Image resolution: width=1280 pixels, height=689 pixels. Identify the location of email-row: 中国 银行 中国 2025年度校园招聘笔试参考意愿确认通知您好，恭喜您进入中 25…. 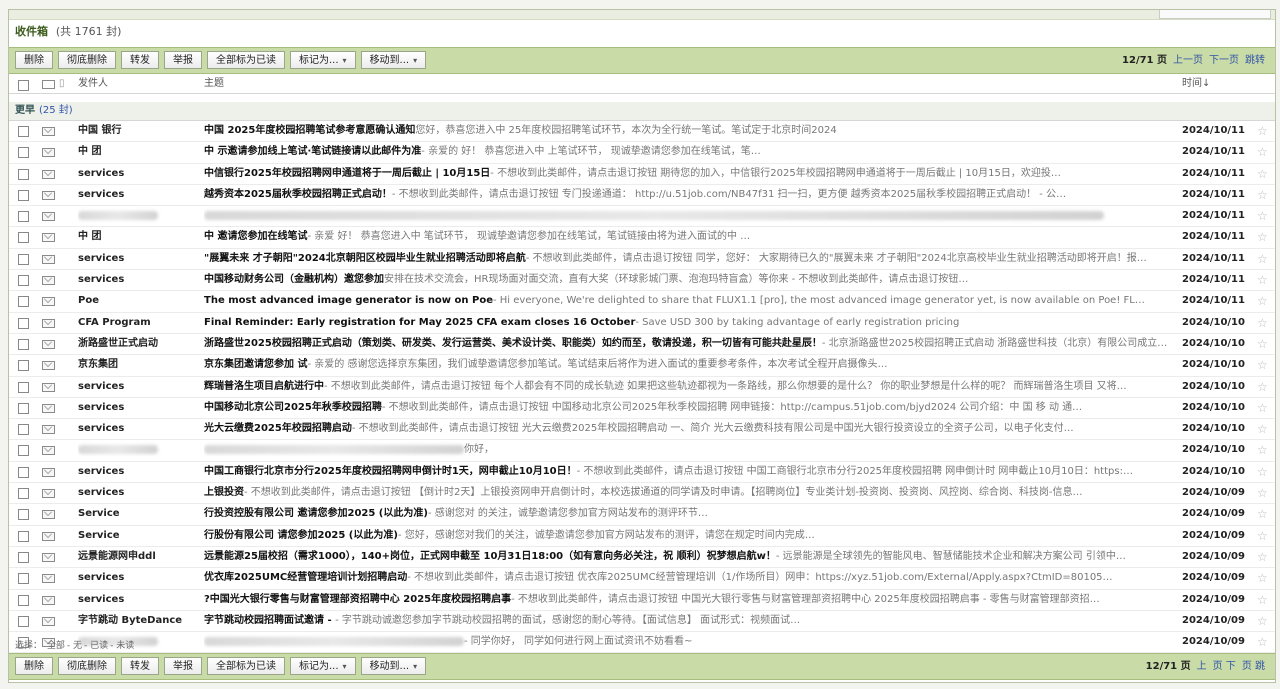
(642, 132).